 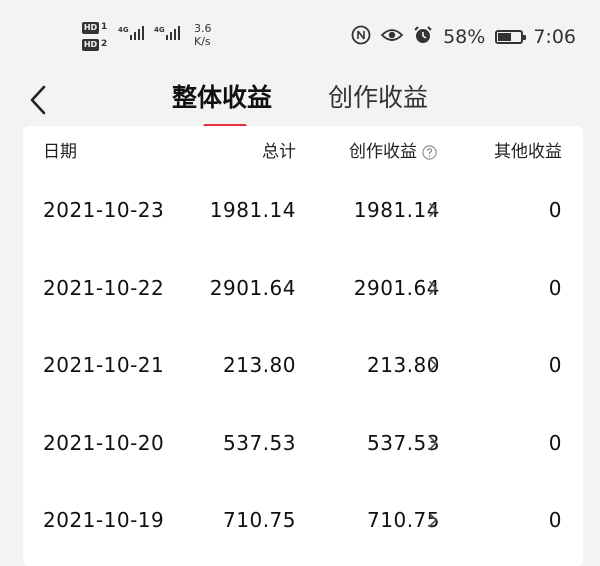 What do you see at coordinates (259, 442) in the screenshot?
I see `row-total: 537.53` at bounding box center [259, 442].